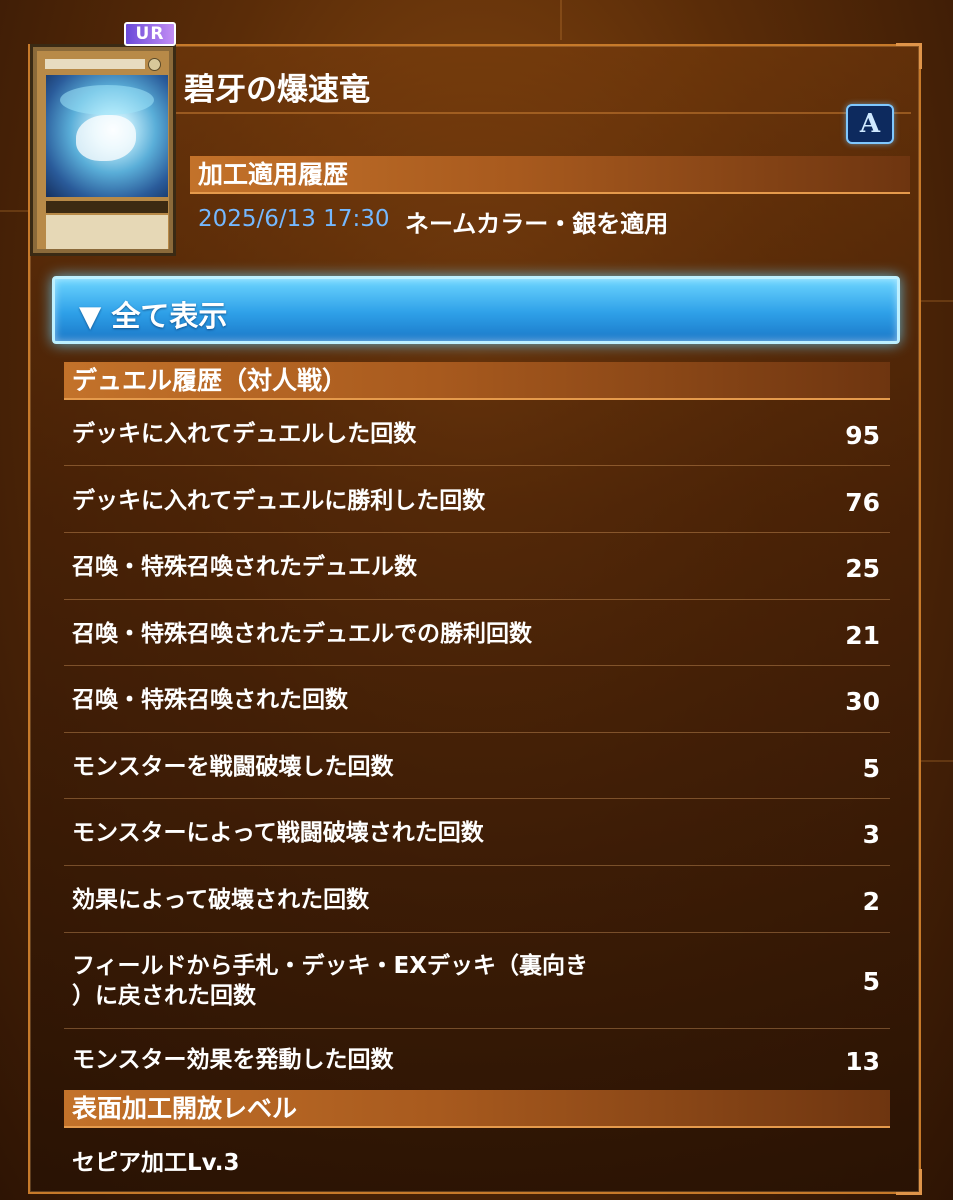 This screenshot has width=953, height=1200. What do you see at coordinates (154, 64) in the screenshot?
I see `attribute-icon` at bounding box center [154, 64].